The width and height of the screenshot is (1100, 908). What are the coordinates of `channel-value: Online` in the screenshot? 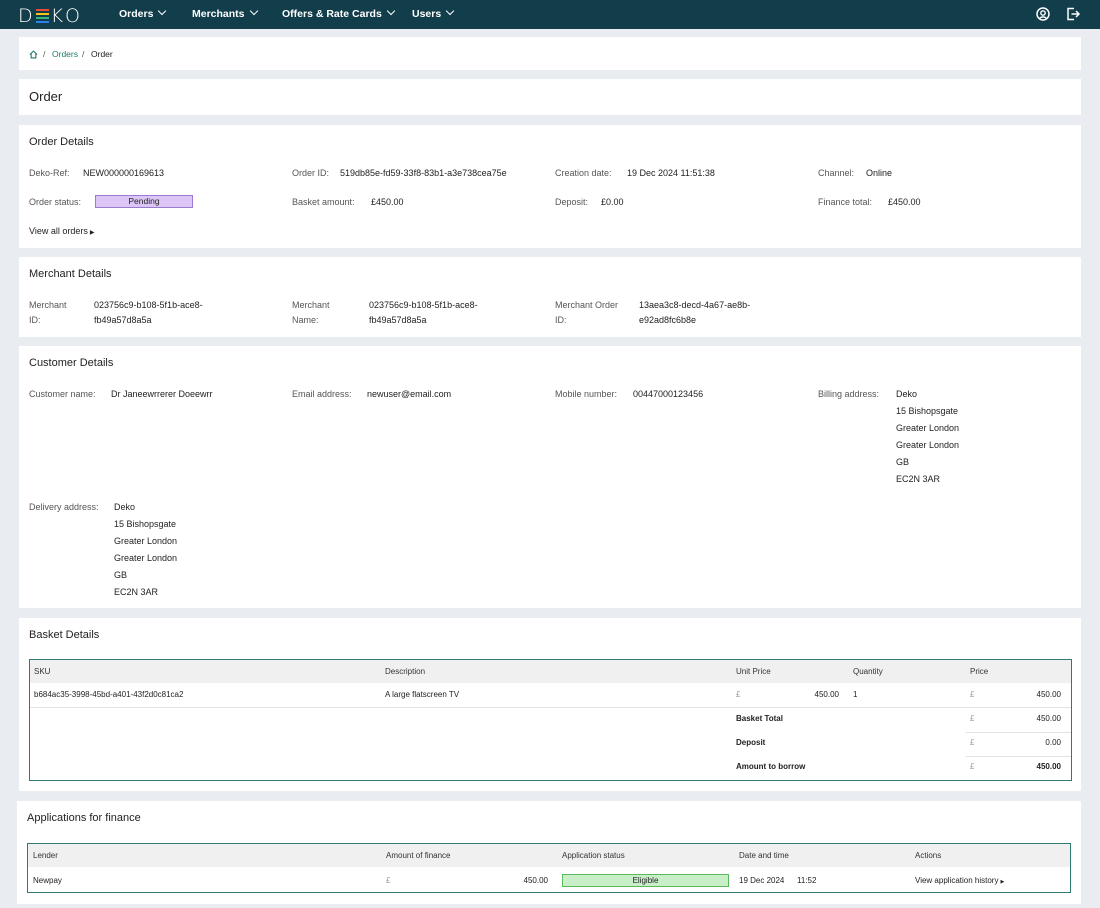 It's located at (879, 173).